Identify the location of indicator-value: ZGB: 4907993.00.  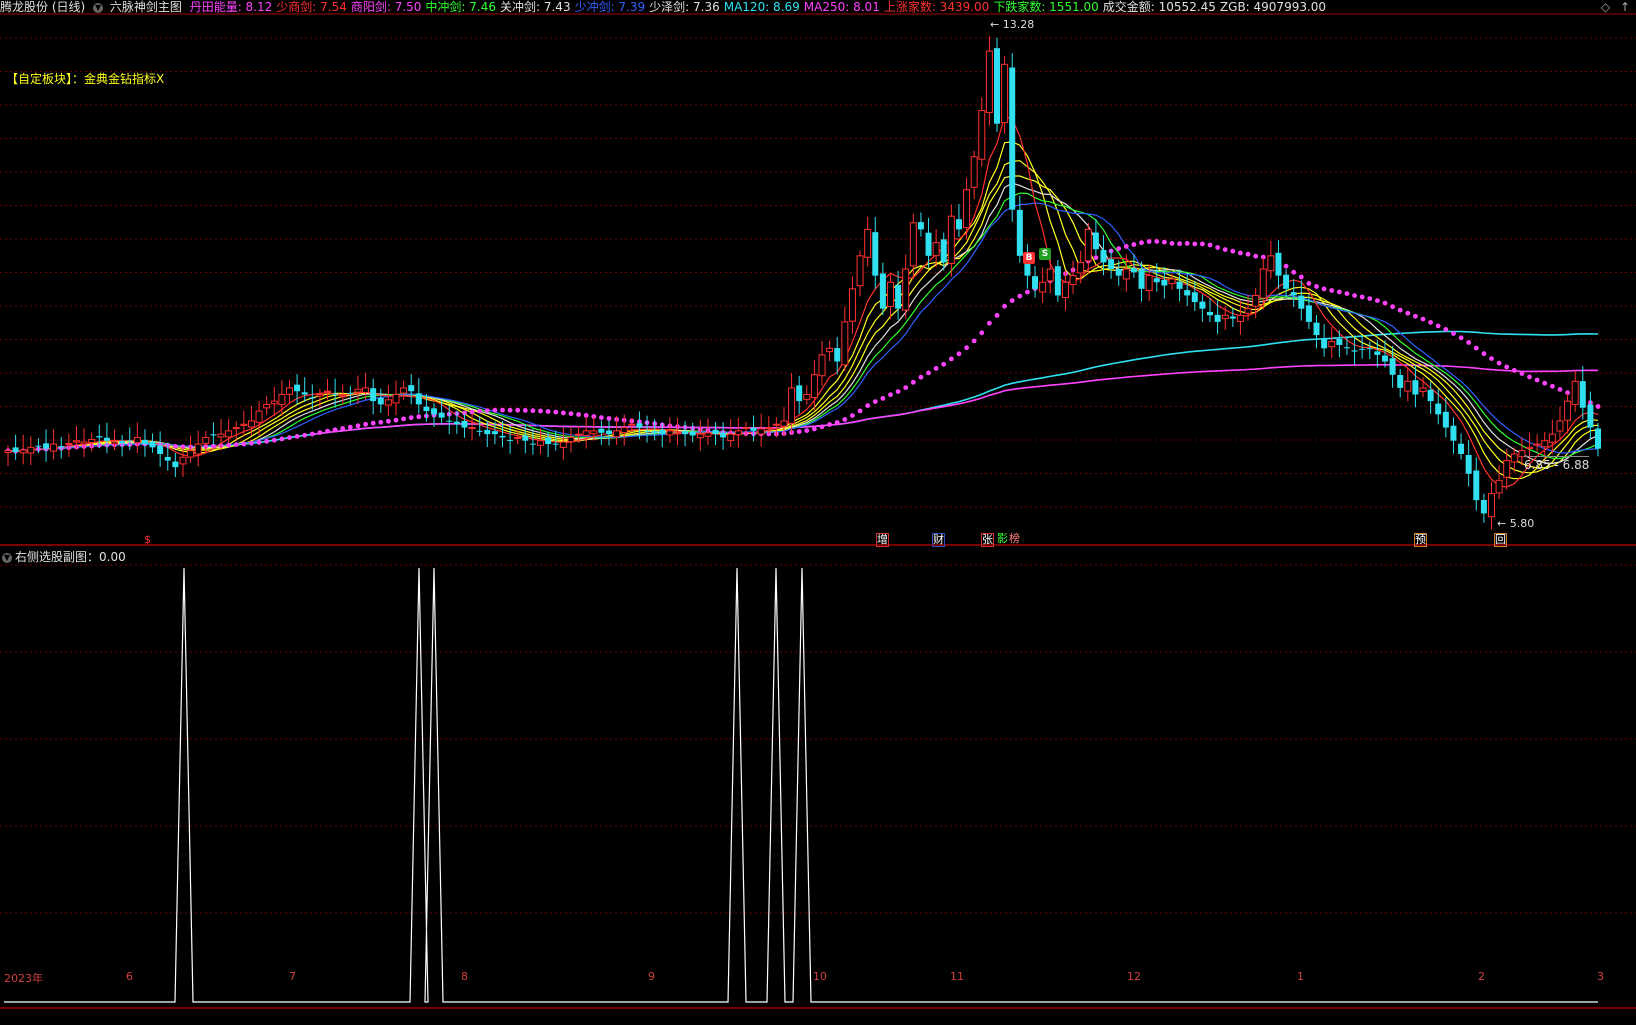
(1273, 7).